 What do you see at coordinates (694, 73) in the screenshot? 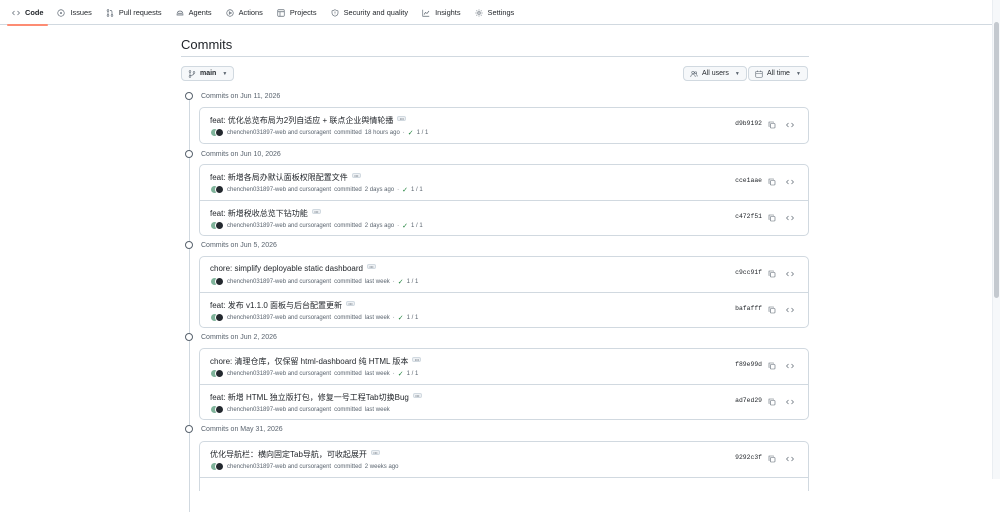
I see `people-icon` at bounding box center [694, 73].